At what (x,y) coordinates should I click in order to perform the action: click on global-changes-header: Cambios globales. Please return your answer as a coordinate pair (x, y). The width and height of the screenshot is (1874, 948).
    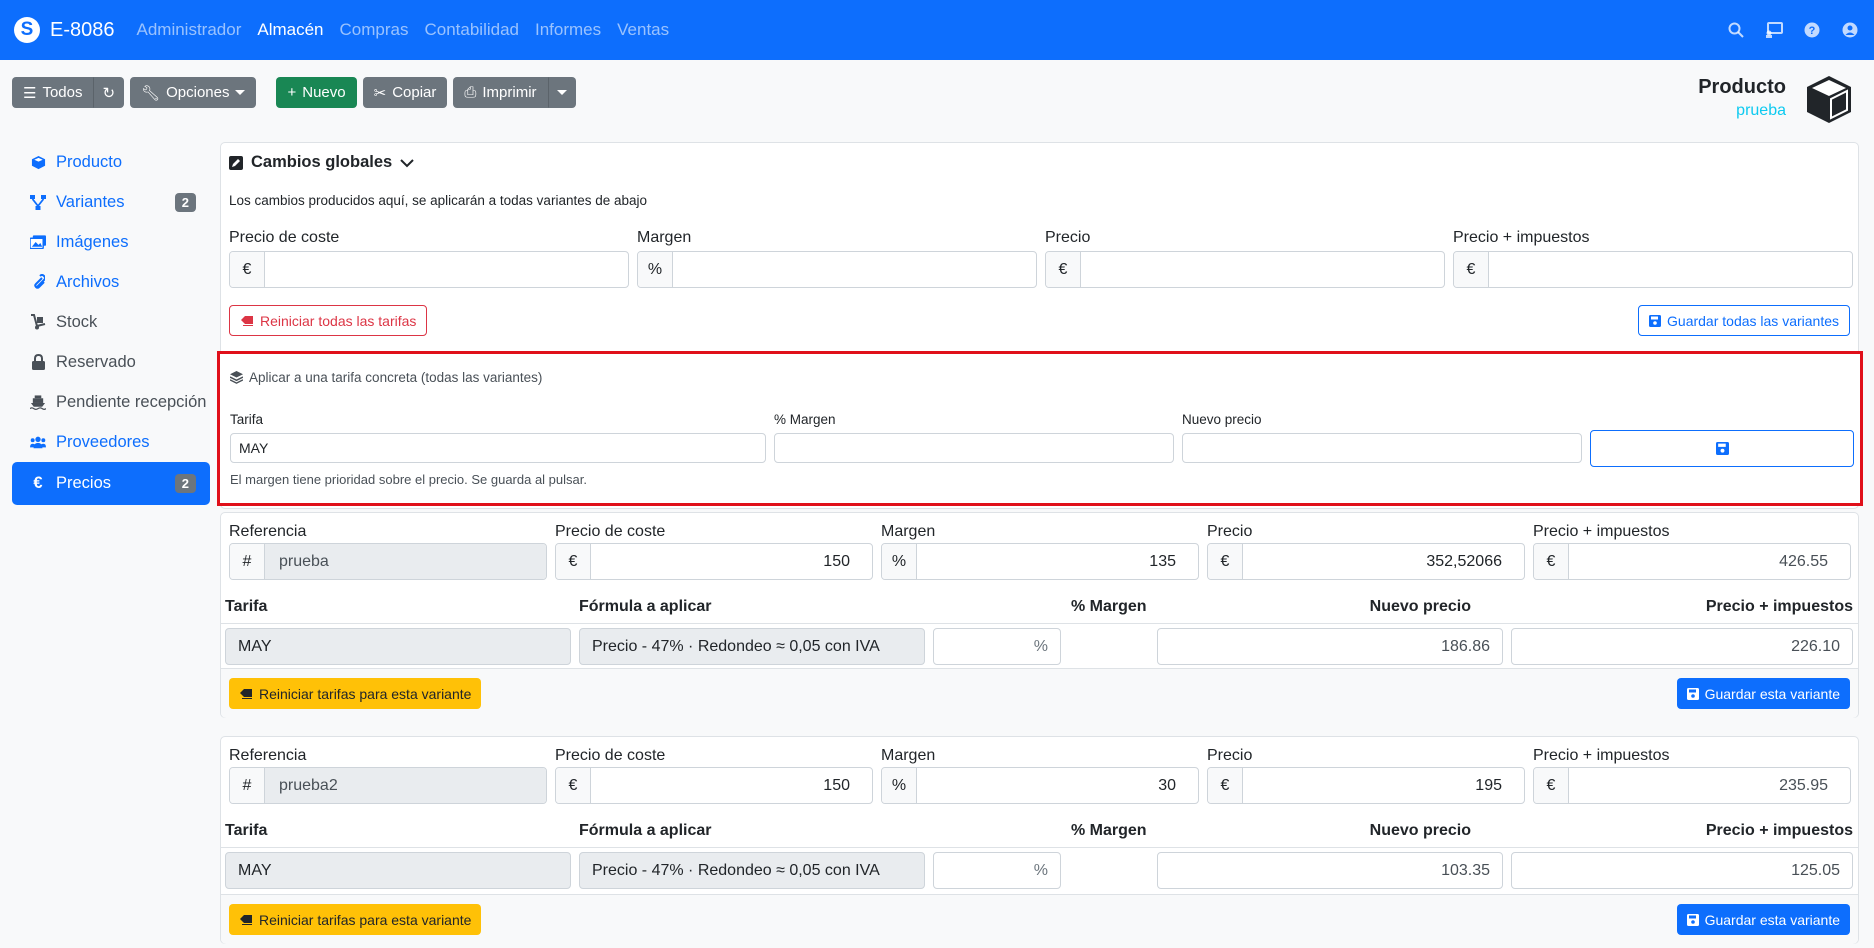
    Looking at the image, I should click on (321, 162).